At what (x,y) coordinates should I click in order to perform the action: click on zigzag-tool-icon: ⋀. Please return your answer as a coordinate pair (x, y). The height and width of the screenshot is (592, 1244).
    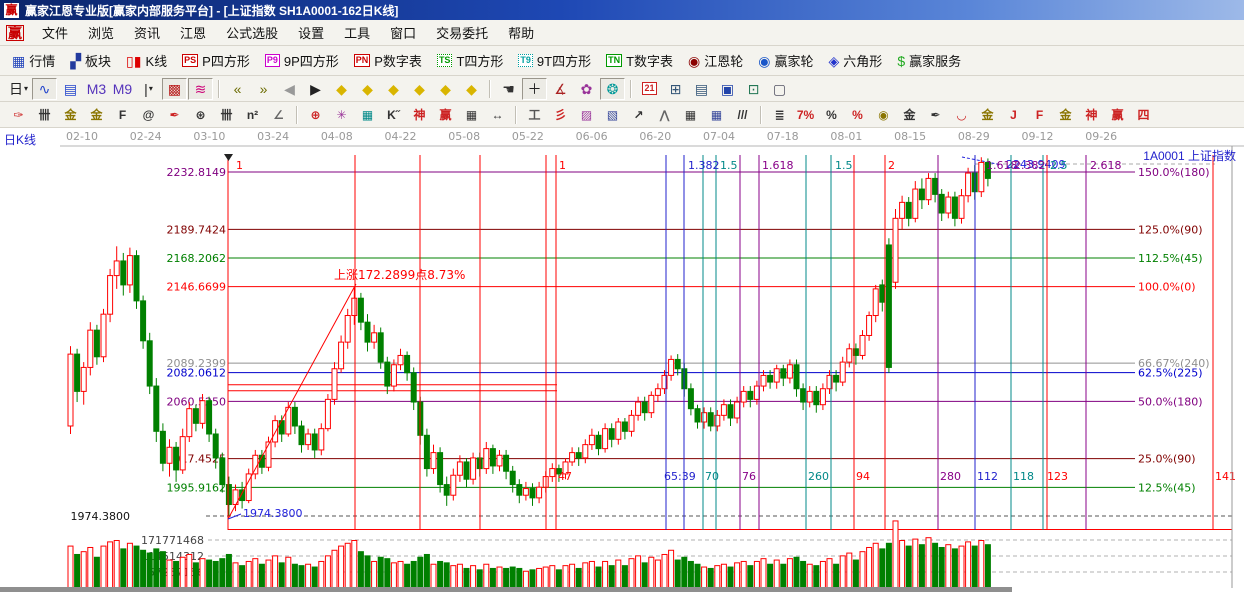
    Looking at the image, I should click on (664, 115).